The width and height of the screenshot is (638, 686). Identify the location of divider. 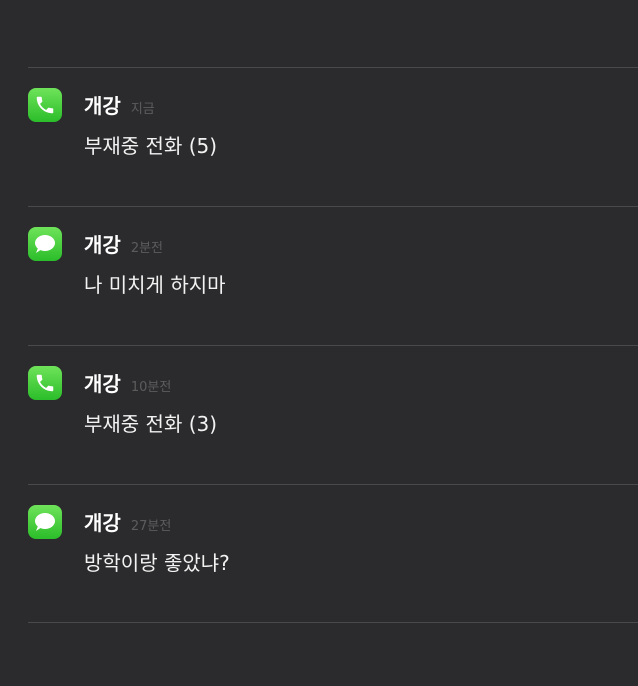
(333, 622).